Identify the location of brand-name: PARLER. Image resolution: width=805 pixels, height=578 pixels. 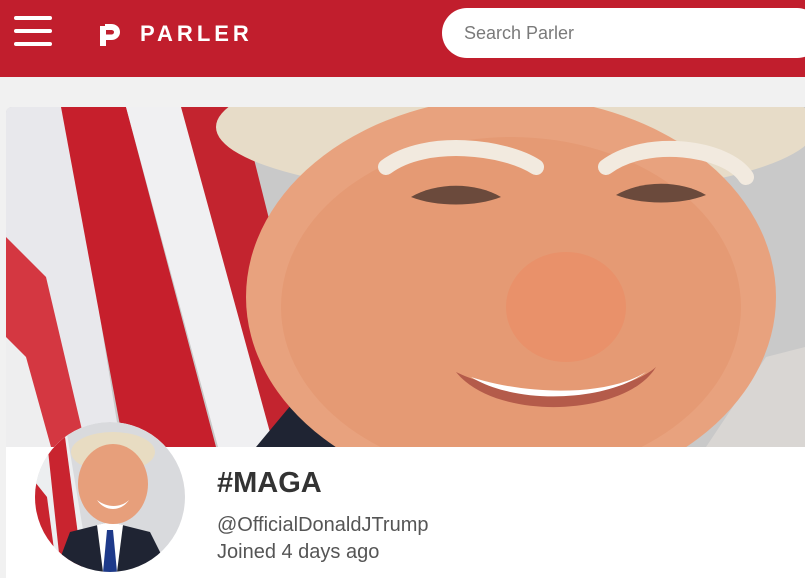
(196, 33).